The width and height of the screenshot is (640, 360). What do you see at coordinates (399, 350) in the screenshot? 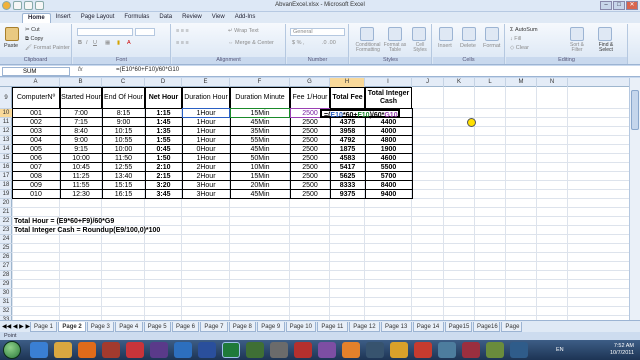
I see `app3-icon` at bounding box center [399, 350].